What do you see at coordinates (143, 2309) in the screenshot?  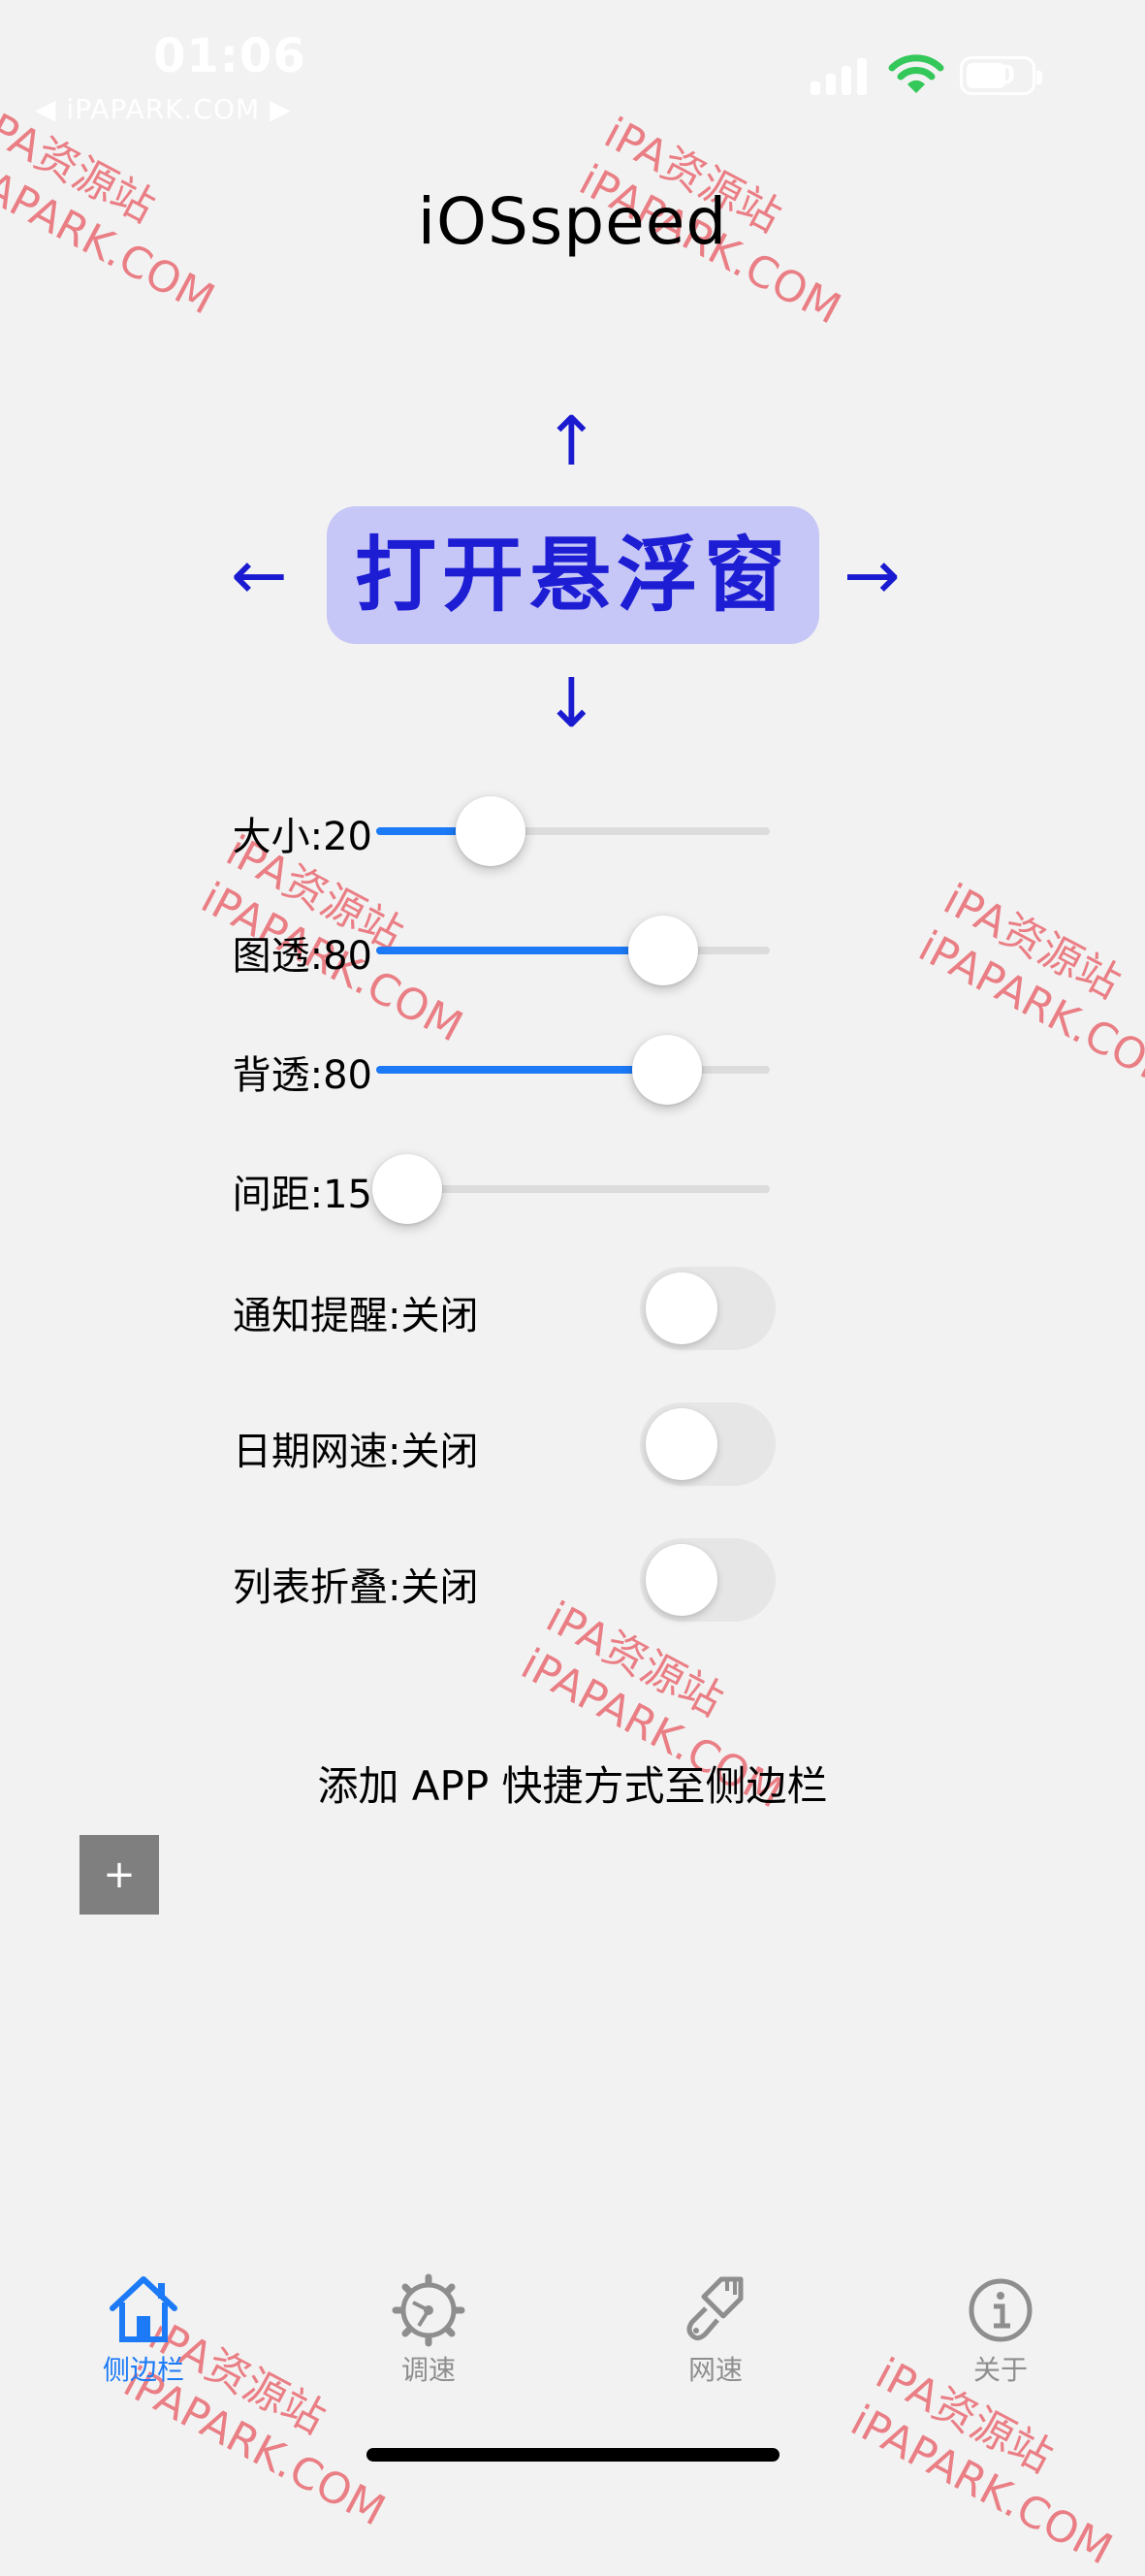 I see `house-icon` at bounding box center [143, 2309].